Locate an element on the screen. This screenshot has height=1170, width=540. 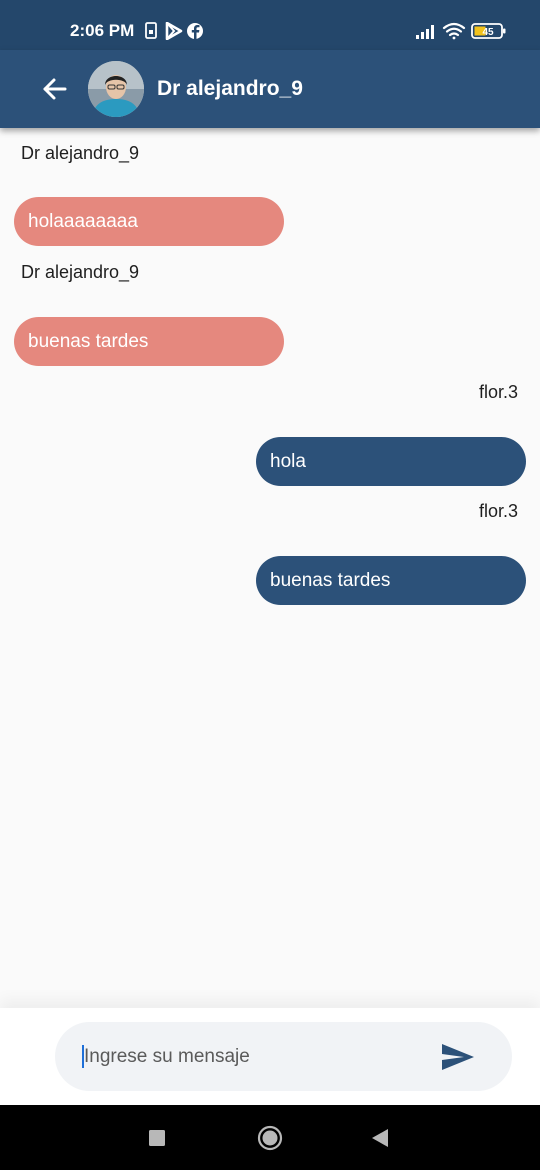
status-bar: 2:06 PM 45 is located at coordinates (270, 25).